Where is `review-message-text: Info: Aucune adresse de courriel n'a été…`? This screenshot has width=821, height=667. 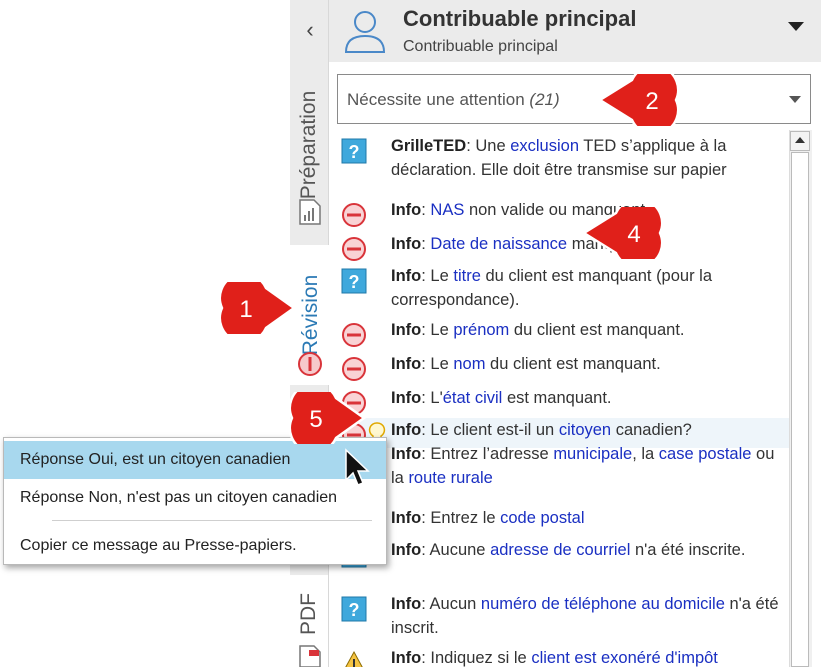
review-message-text: Info: Aucune adresse de courriel n'a été… is located at coordinates (587, 550).